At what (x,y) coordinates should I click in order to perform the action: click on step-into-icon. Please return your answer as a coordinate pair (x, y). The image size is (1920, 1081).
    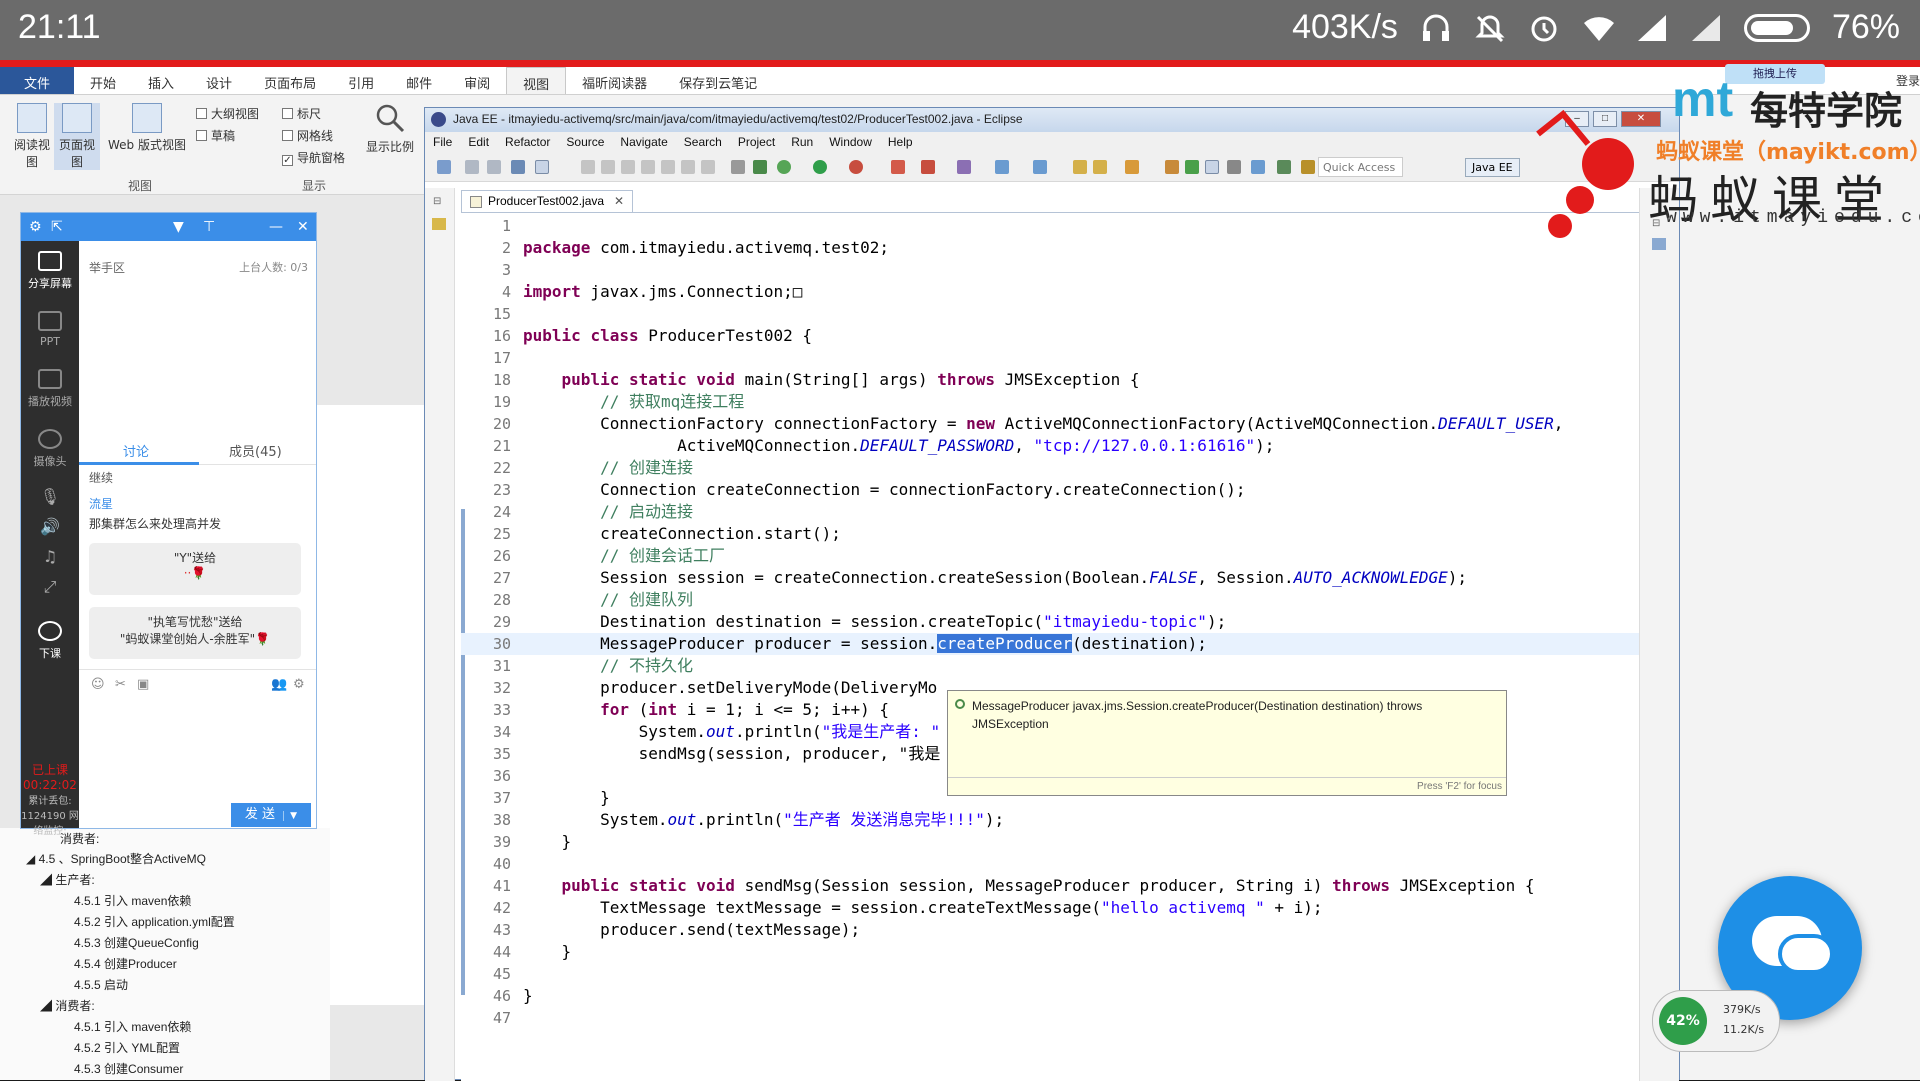
    Looking at the image, I should click on (668, 167).